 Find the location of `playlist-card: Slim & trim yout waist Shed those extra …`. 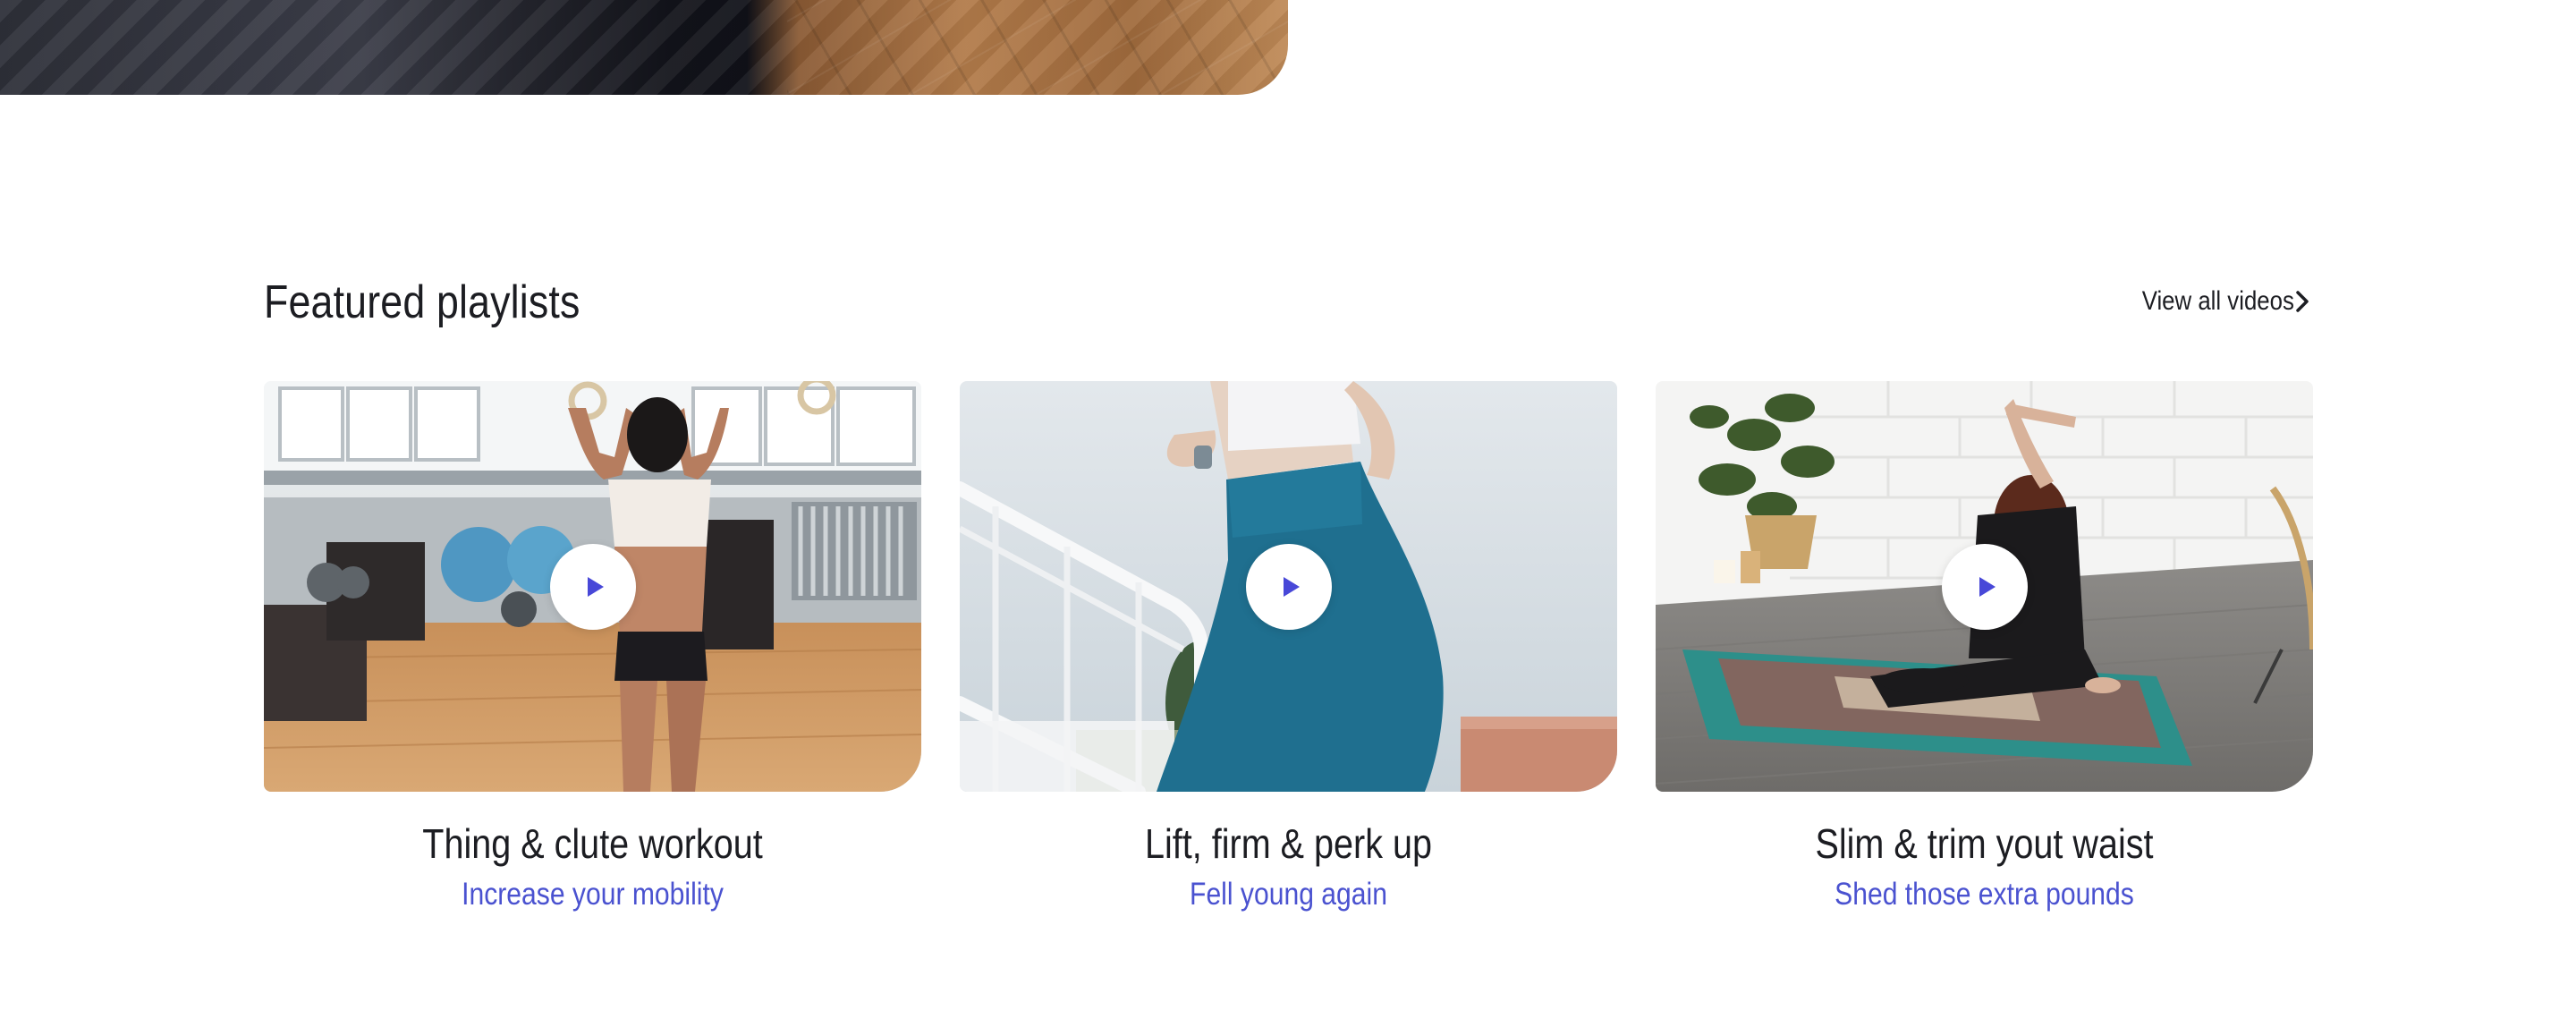

playlist-card: Slim & trim yout waist Shed those extra … is located at coordinates (1984, 649).